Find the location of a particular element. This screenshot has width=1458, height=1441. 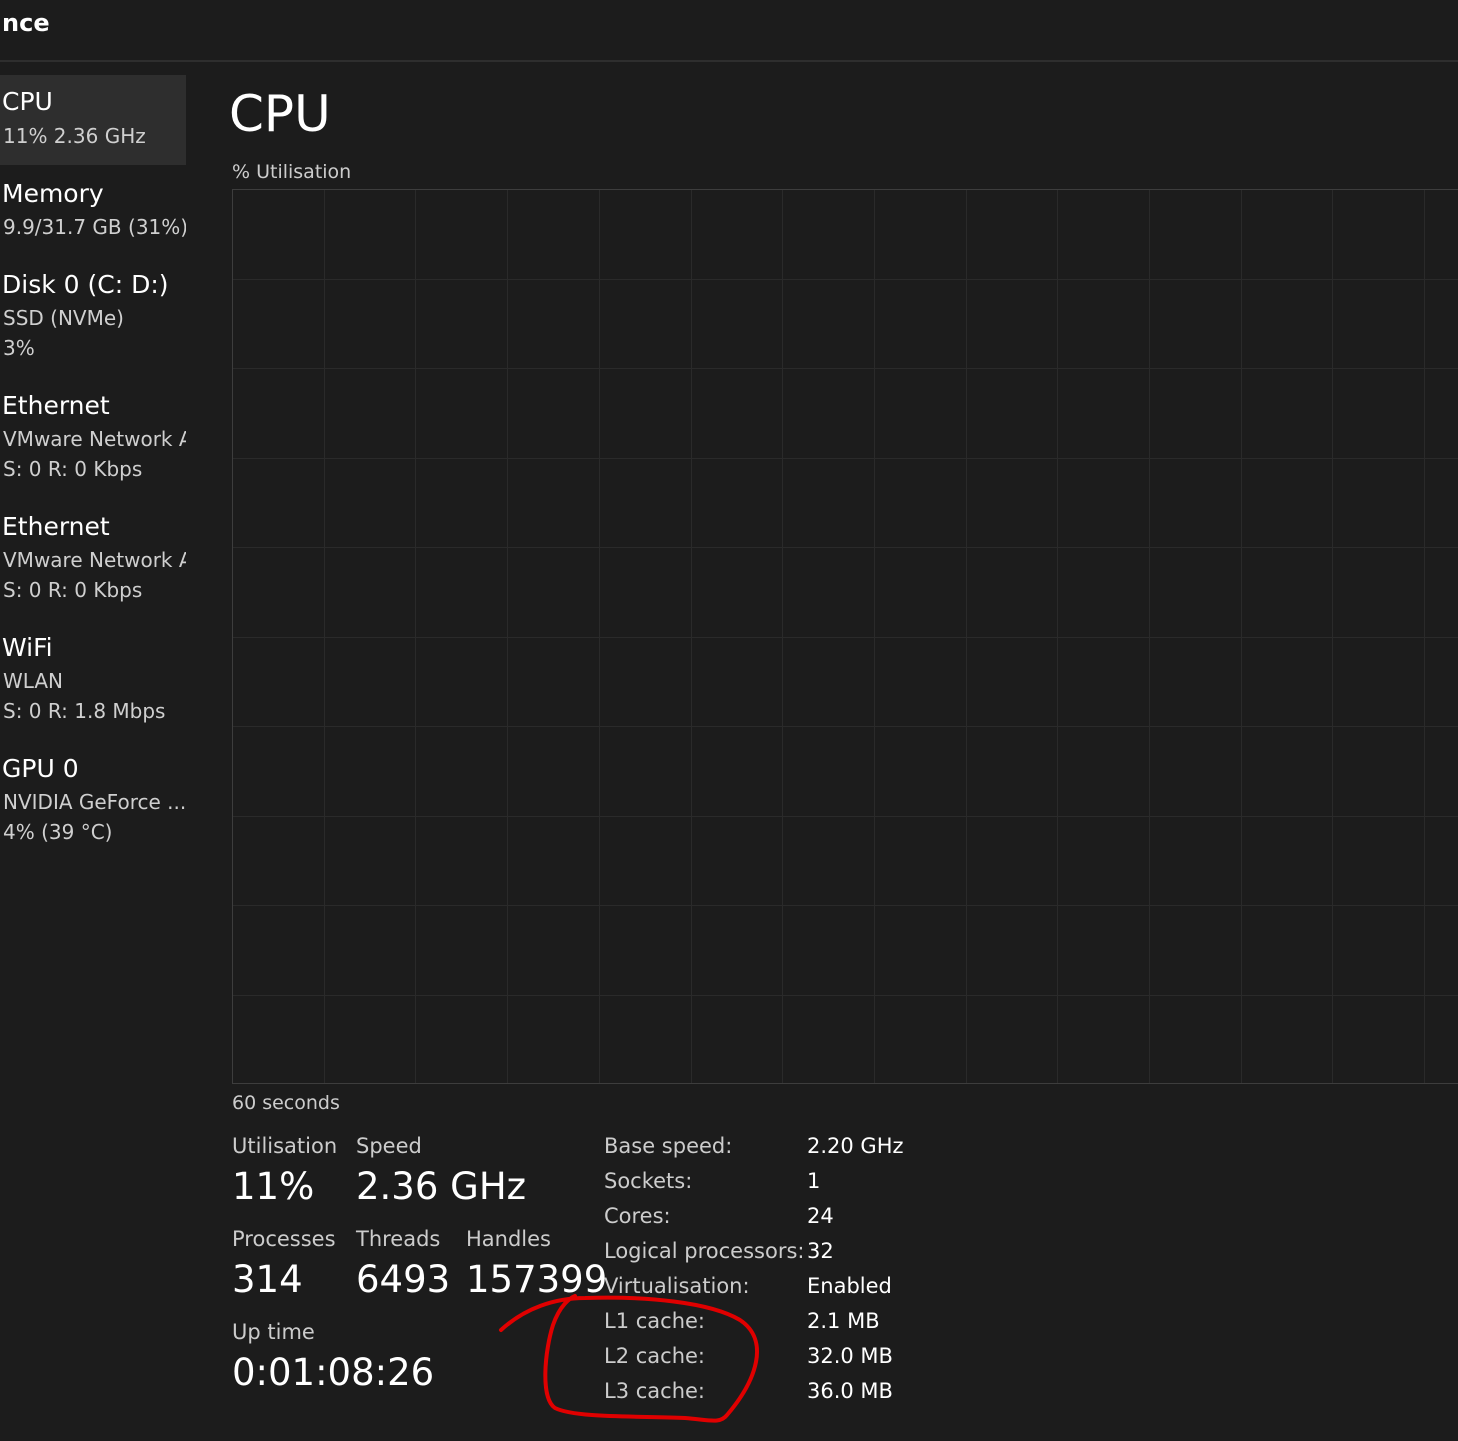

graph-time-label: 60 seconds is located at coordinates (286, 1103).